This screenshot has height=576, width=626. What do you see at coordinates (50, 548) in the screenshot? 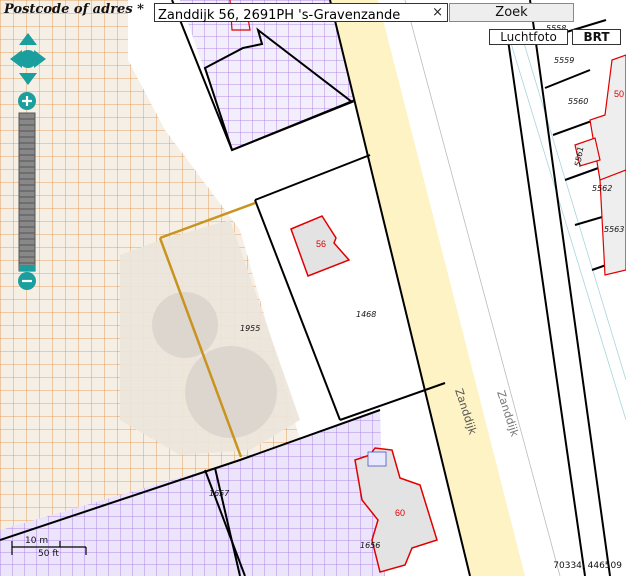
I see `scale-bar: 10 m 50 ft` at bounding box center [50, 548].